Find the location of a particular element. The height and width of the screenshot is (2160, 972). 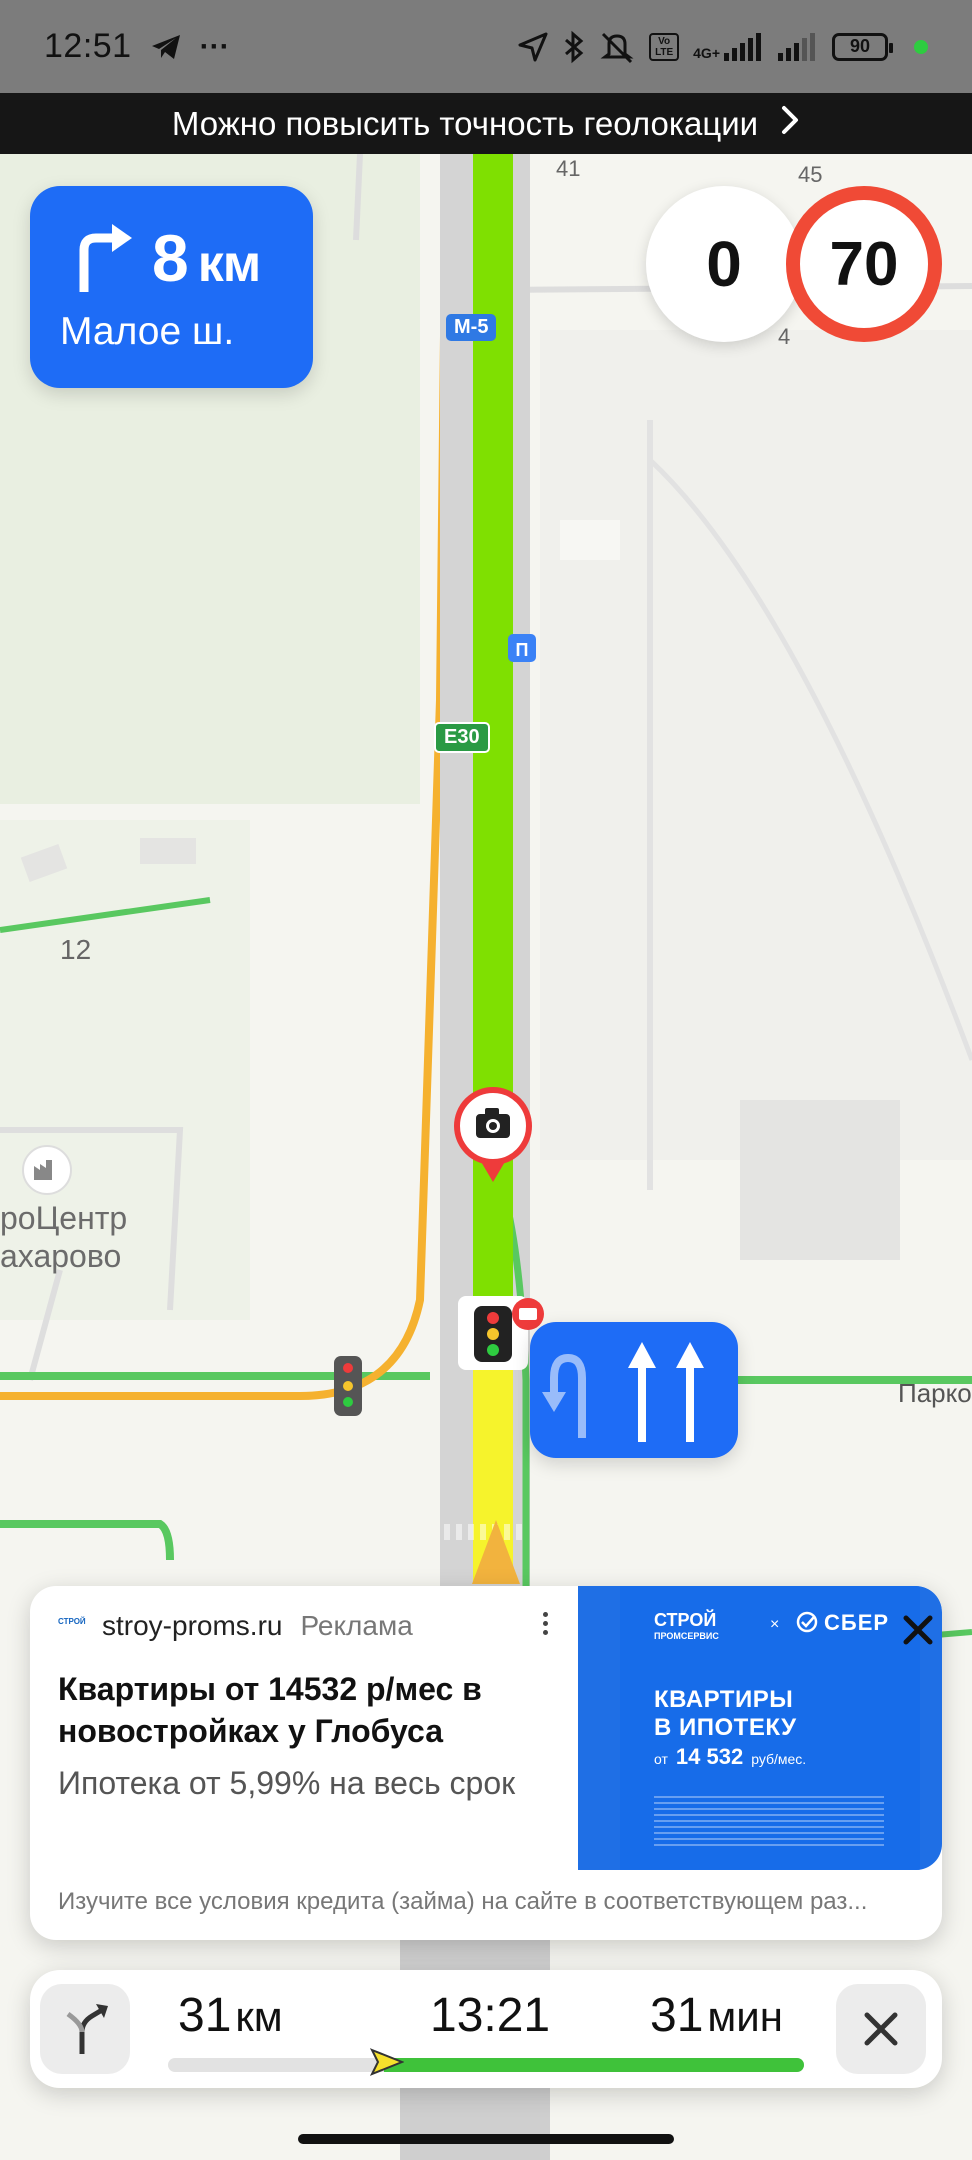

road-green is located at coordinates (87, 1540).